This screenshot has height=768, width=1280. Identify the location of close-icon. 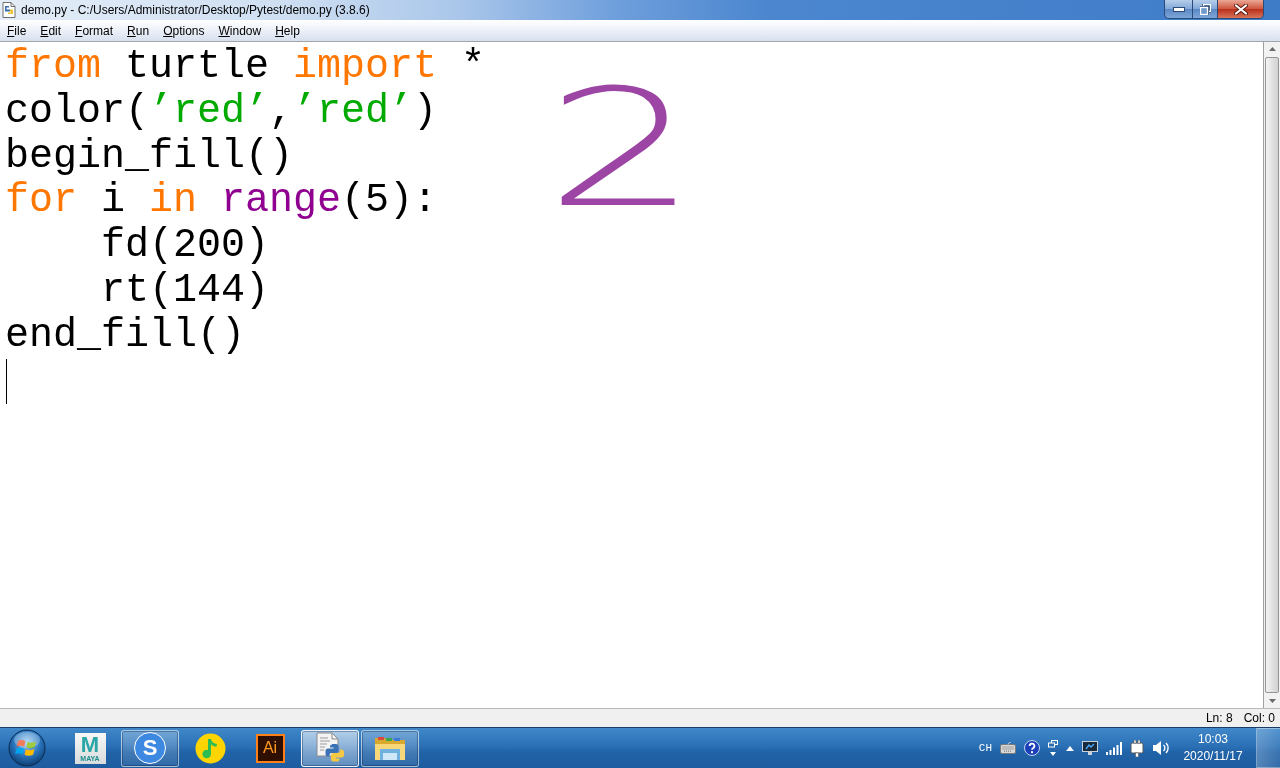
(1240, 9).